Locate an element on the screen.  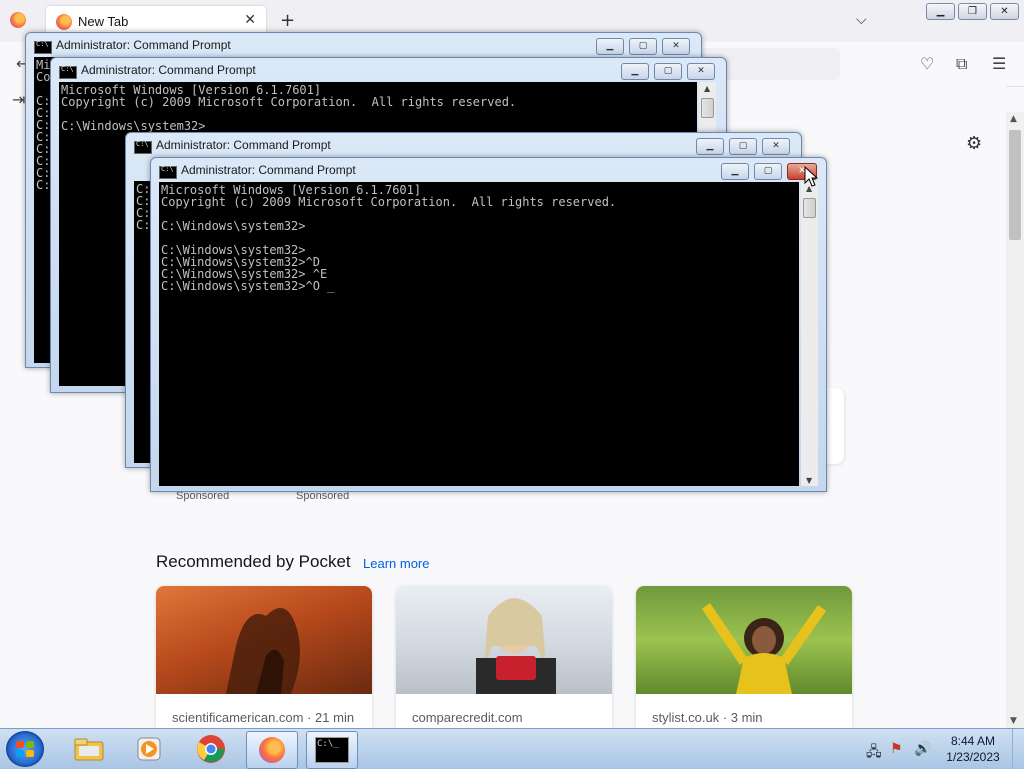
creature-illustration is located at coordinates (263, 651).